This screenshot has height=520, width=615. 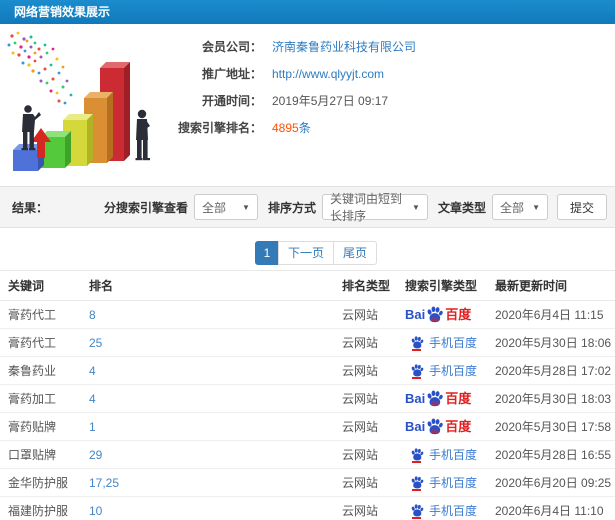 I want to click on company-link: 济南秦鲁药业科技有限公司, so click(x=344, y=47).